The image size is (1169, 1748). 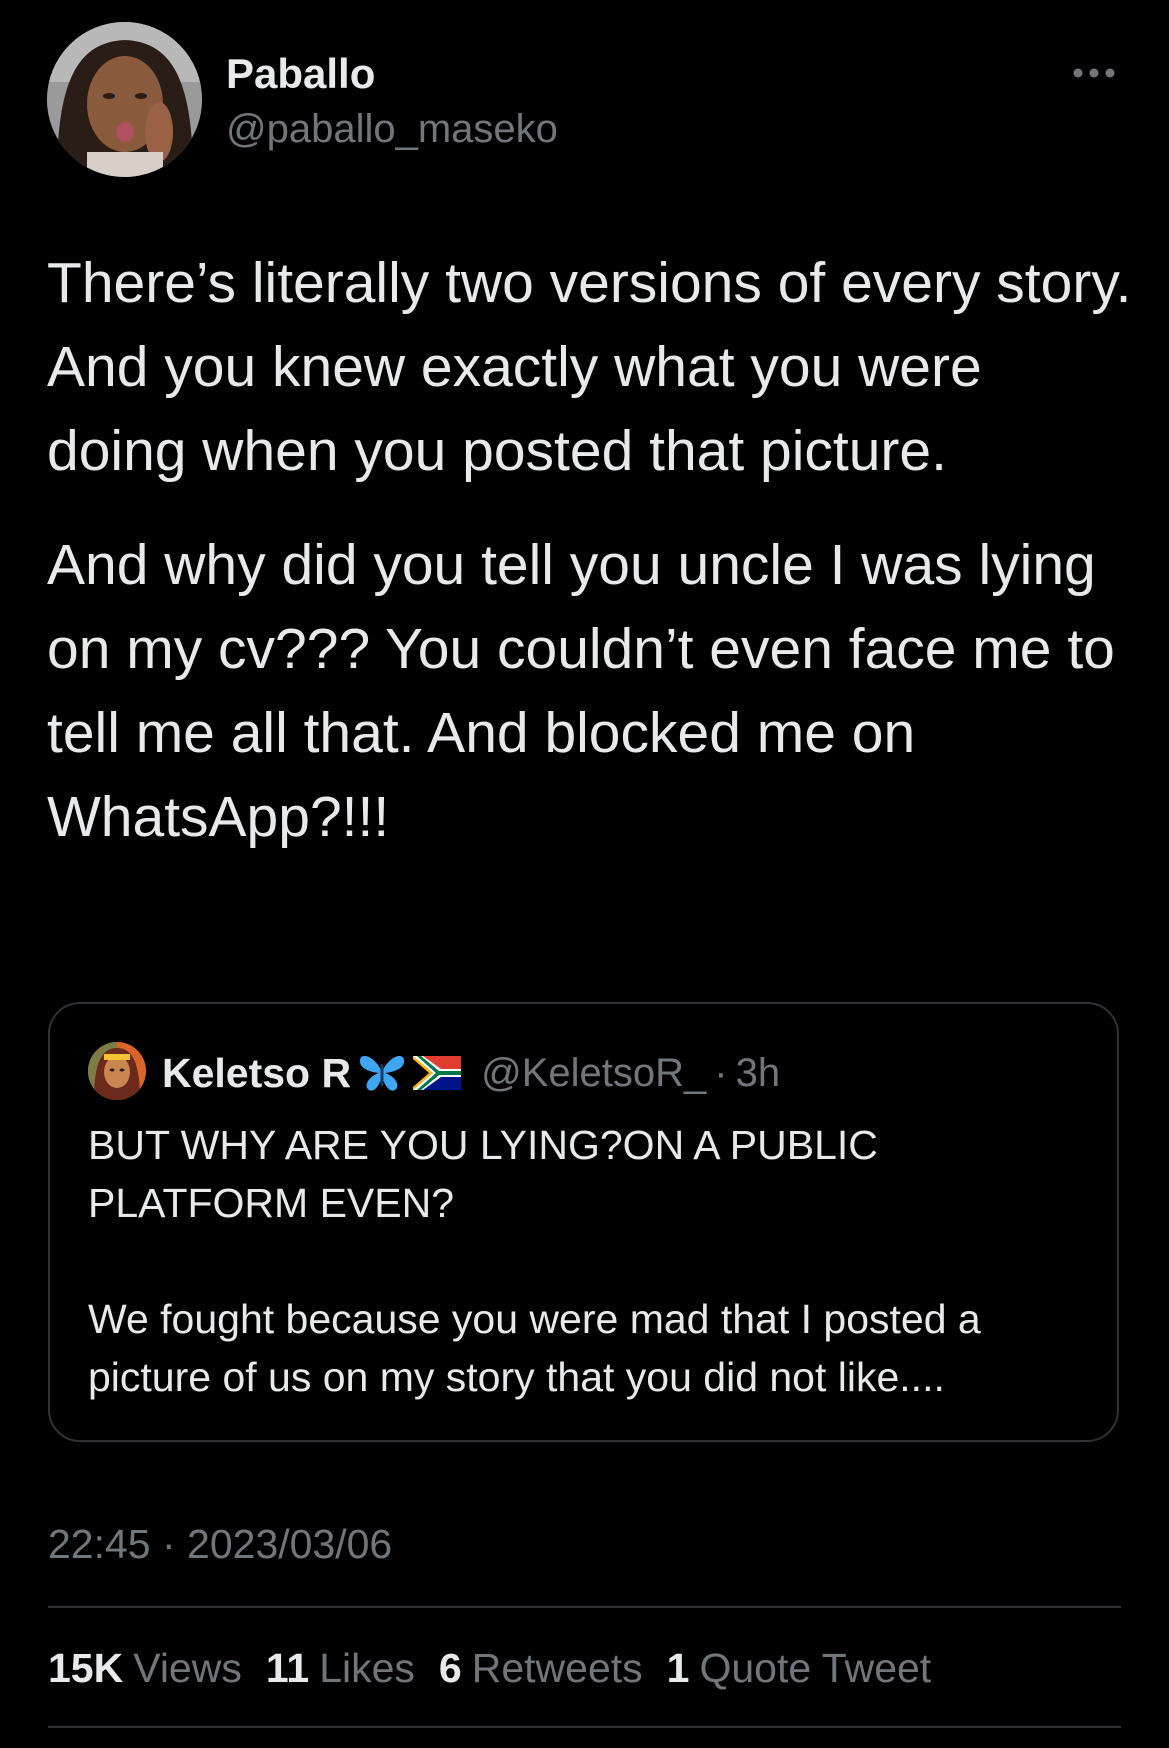 What do you see at coordinates (287, 1667) in the screenshot?
I see `likes-count: 11` at bounding box center [287, 1667].